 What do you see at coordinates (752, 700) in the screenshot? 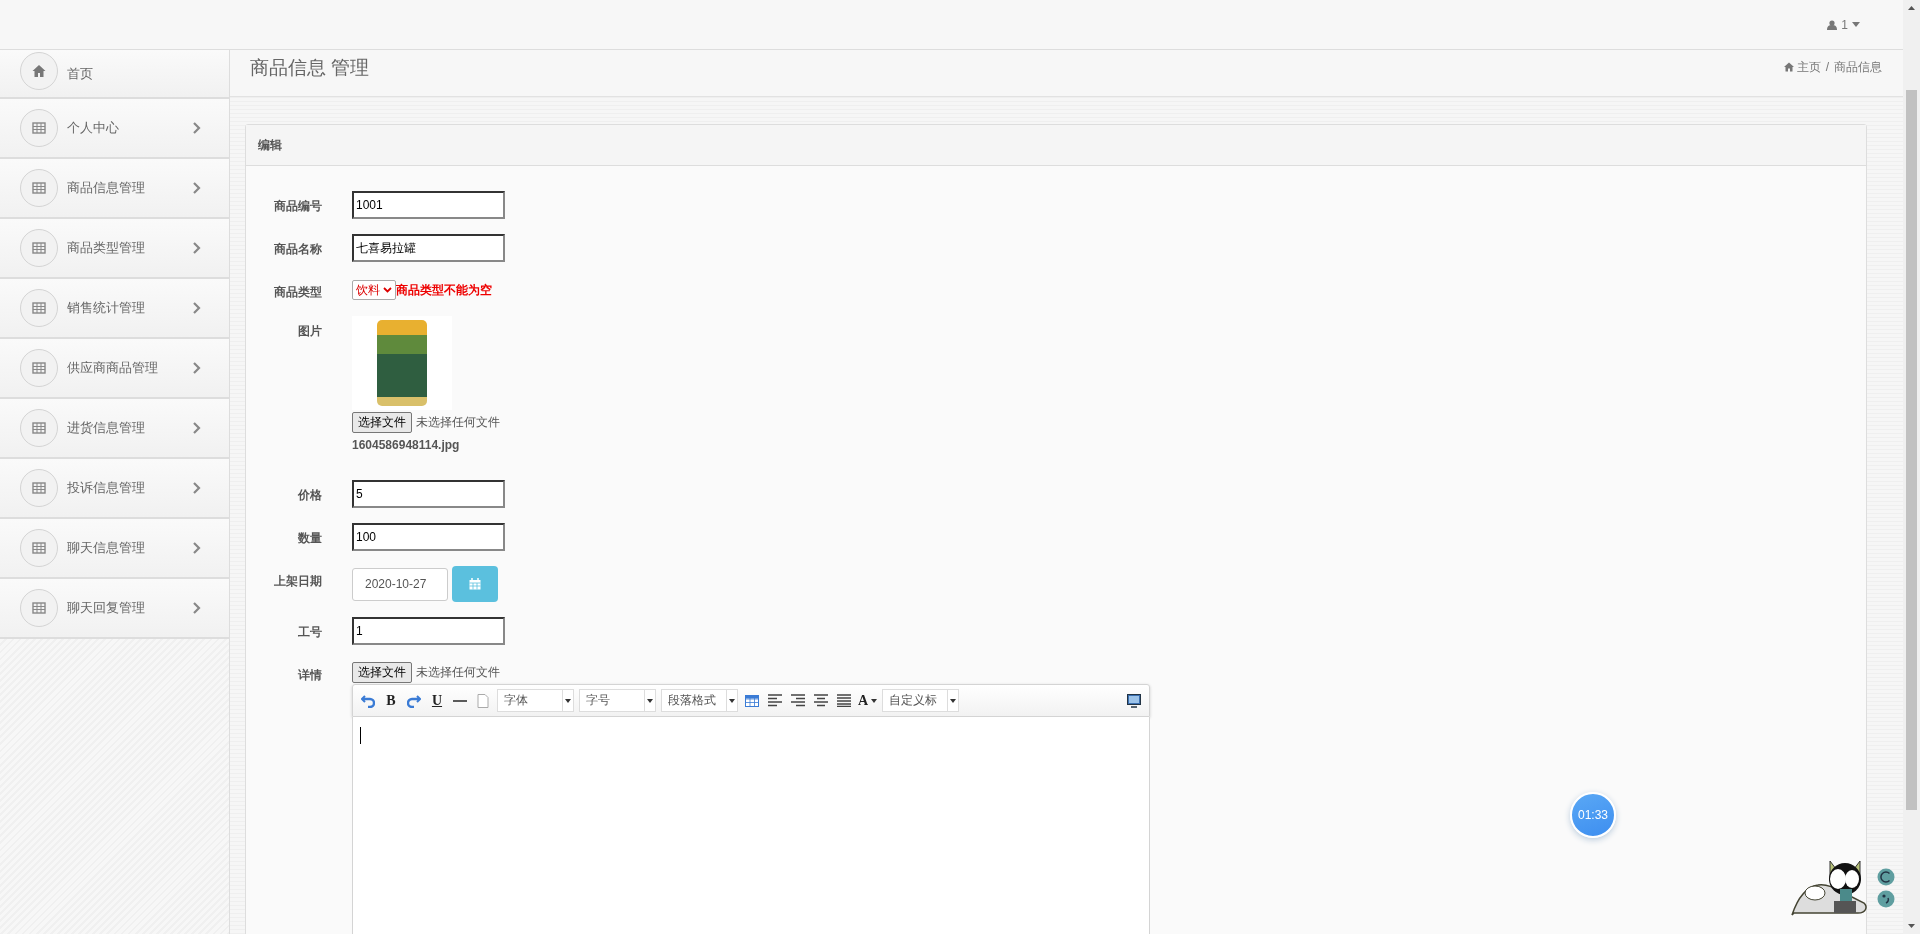
I see `table-icon` at bounding box center [752, 700].